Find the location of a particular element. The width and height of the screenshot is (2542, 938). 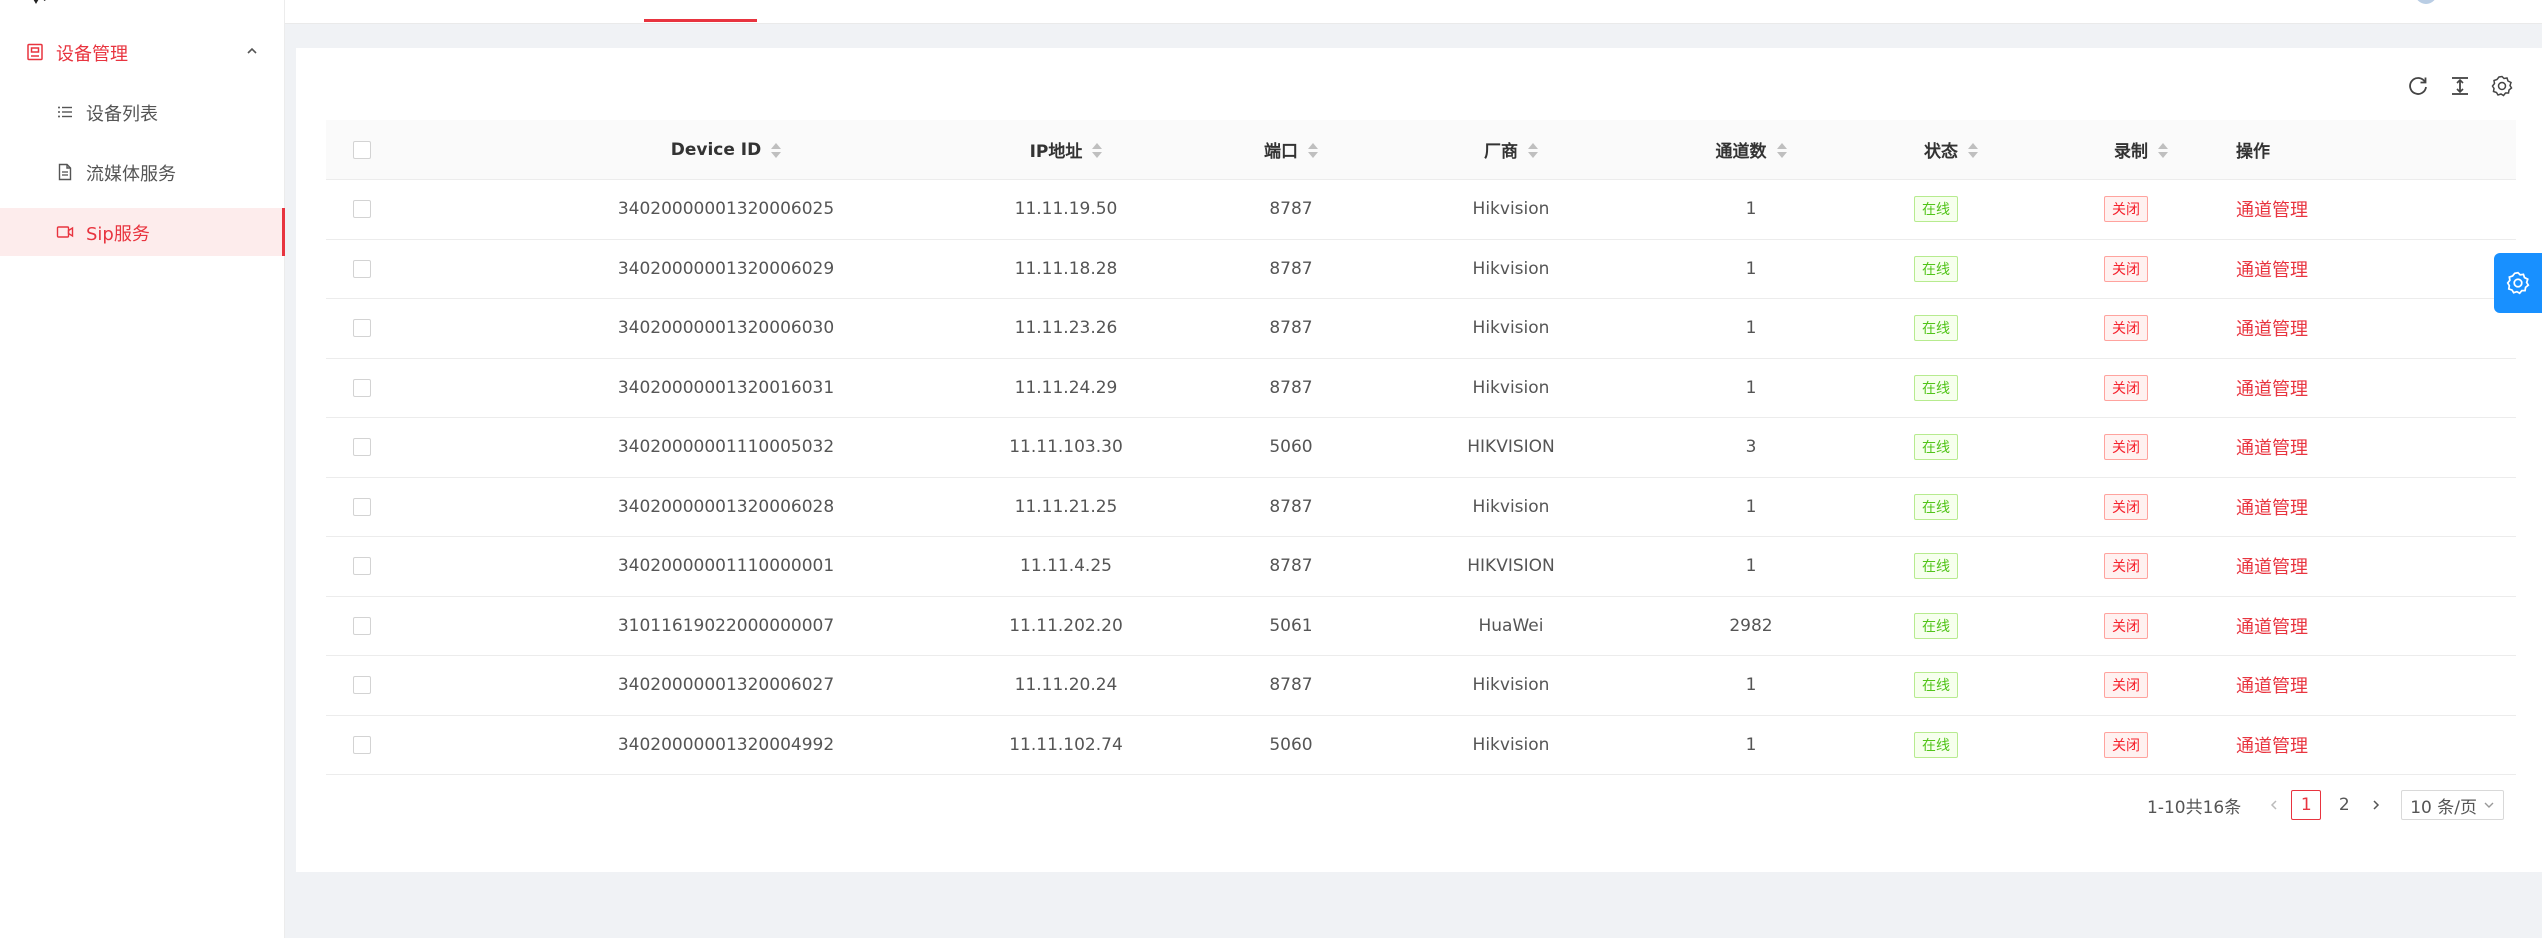

cell-vendor: HIKVISION is located at coordinates (1511, 566).